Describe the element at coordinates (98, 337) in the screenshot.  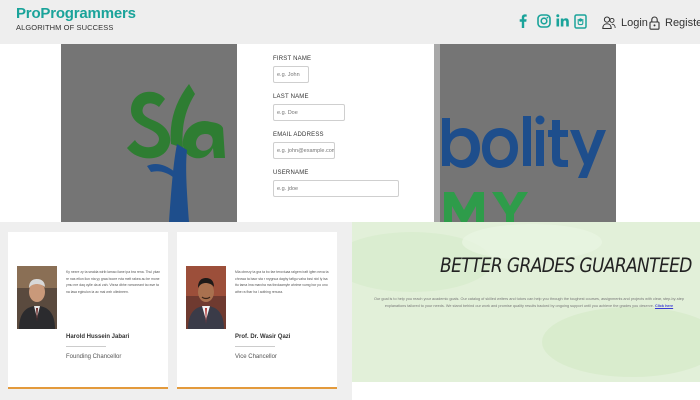
I see `person-name: Harold Hussein Jabari` at that location.